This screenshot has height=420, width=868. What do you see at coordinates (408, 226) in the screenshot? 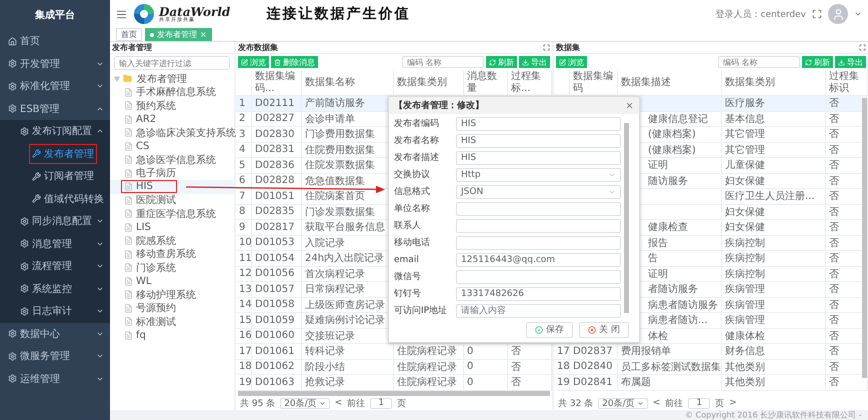
I see `field-label: 联系人` at bounding box center [408, 226].